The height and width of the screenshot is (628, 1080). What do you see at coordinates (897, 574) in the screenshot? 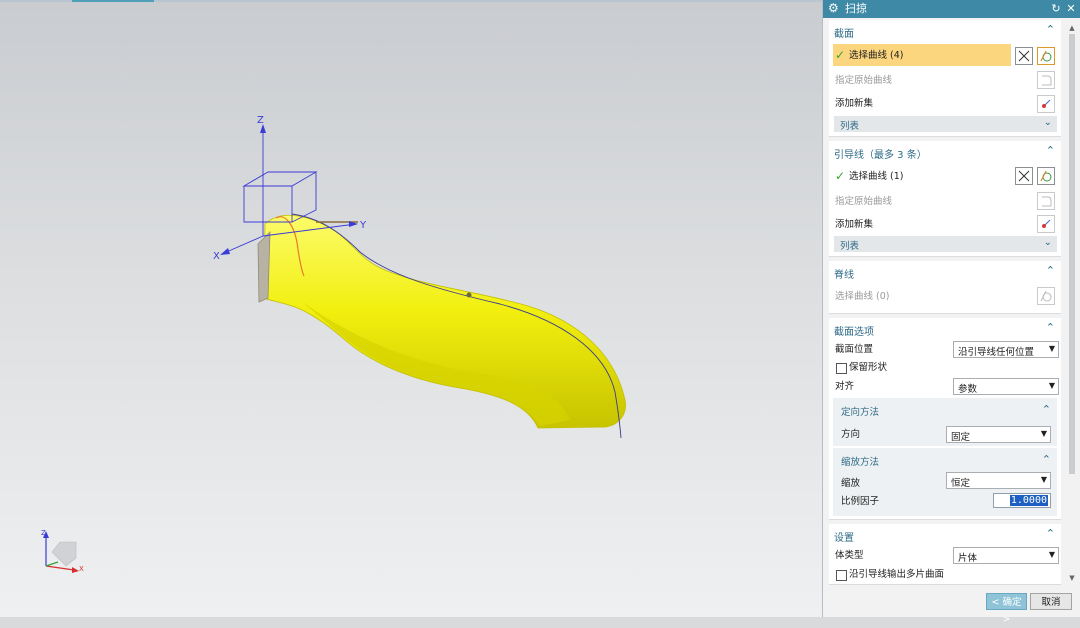
I see `multi-output-label: 沿引导线输出多片曲面` at bounding box center [897, 574].